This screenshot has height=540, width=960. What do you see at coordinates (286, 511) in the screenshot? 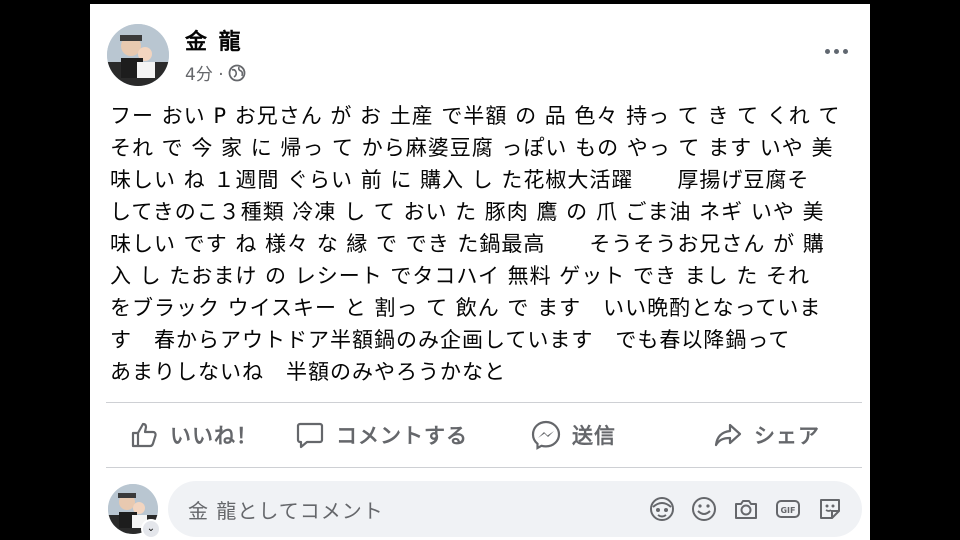
I see `comment-placeholder: 金 龍としてコメント` at bounding box center [286, 511].